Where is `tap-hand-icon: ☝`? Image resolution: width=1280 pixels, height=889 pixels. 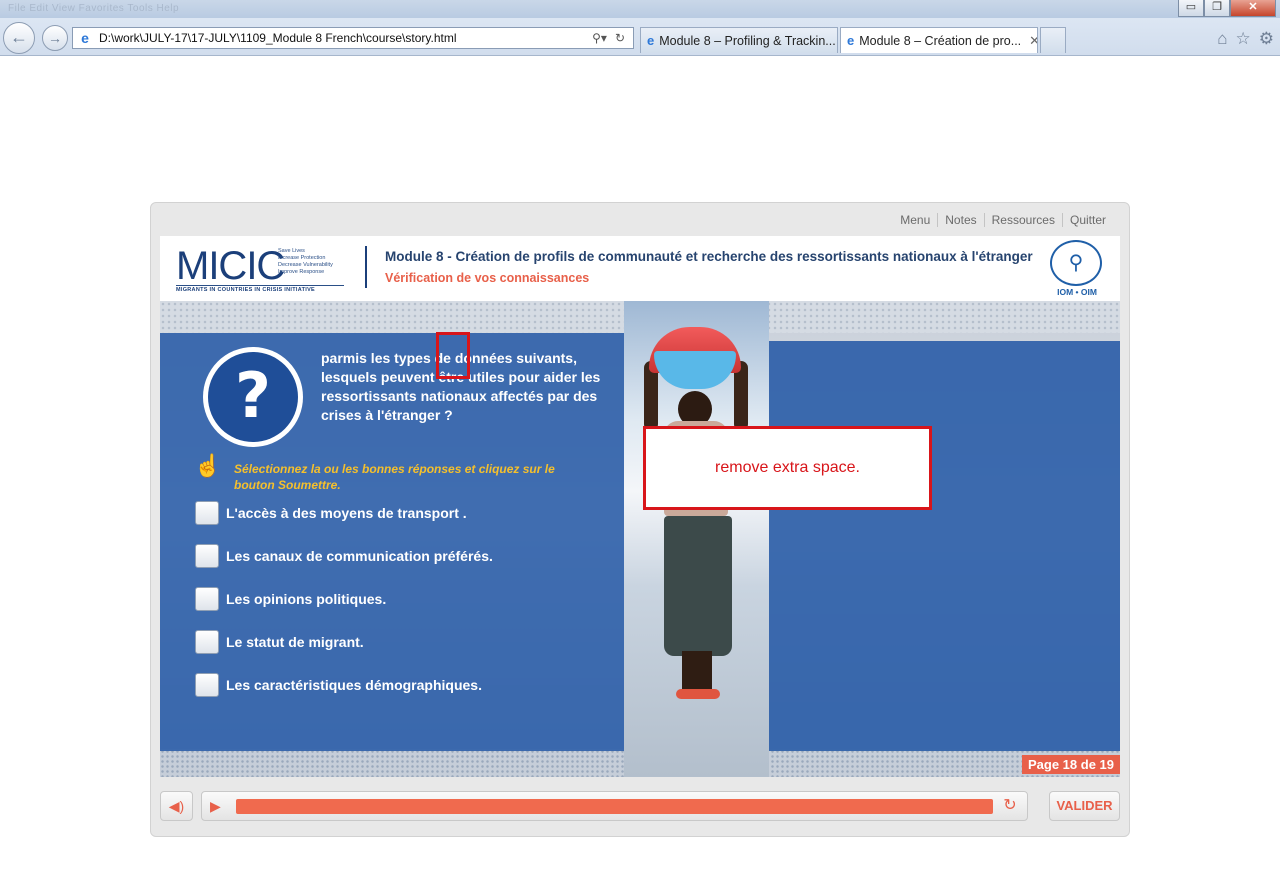
tap-hand-icon: ☝ is located at coordinates (208, 465).